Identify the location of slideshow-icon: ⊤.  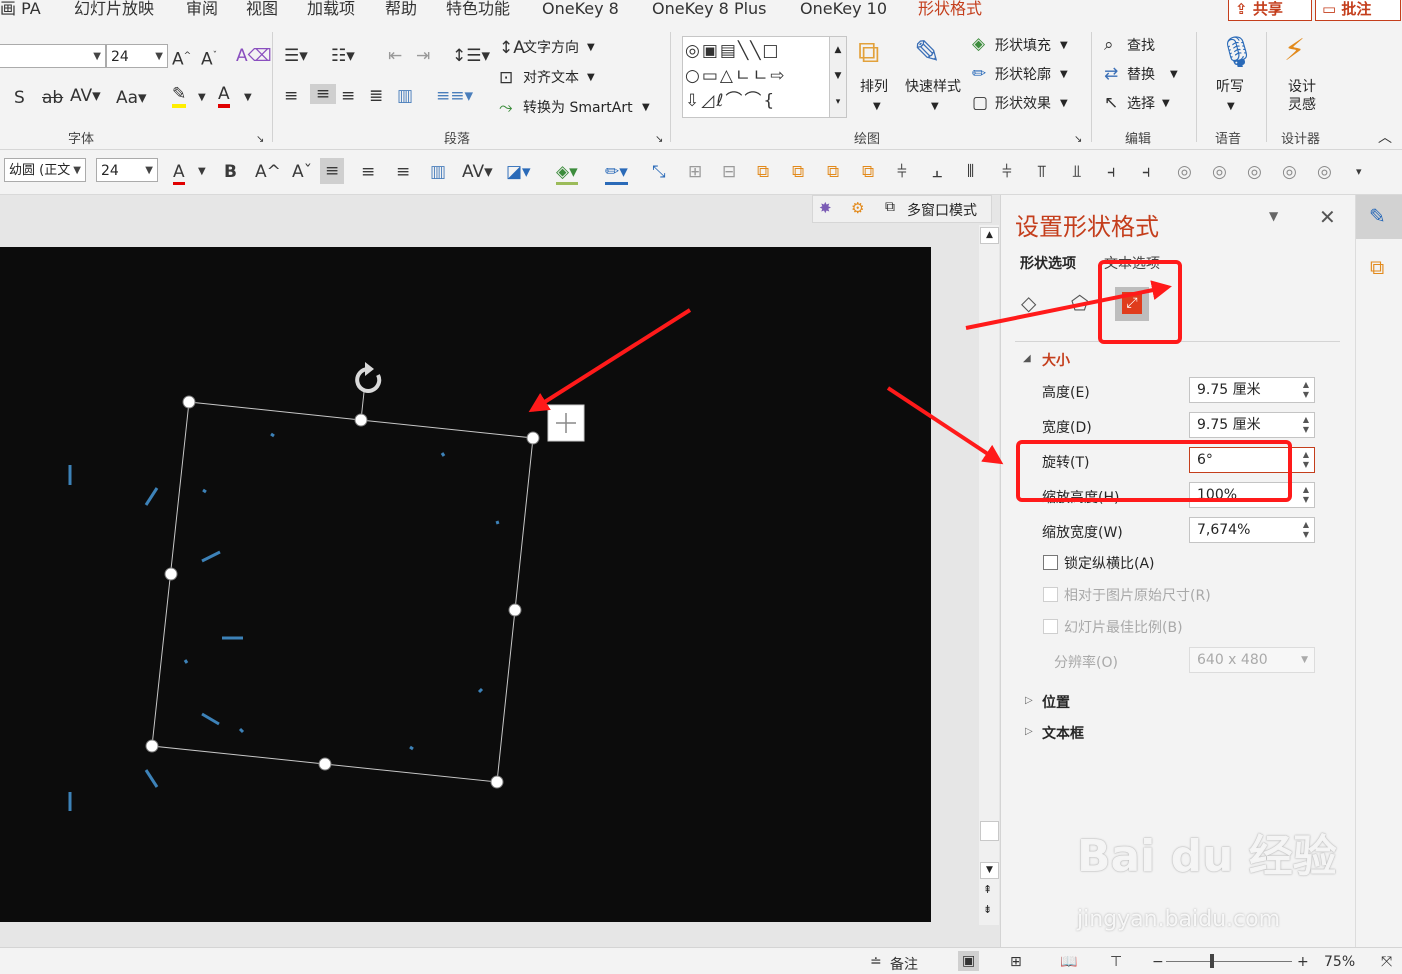
(1116, 962).